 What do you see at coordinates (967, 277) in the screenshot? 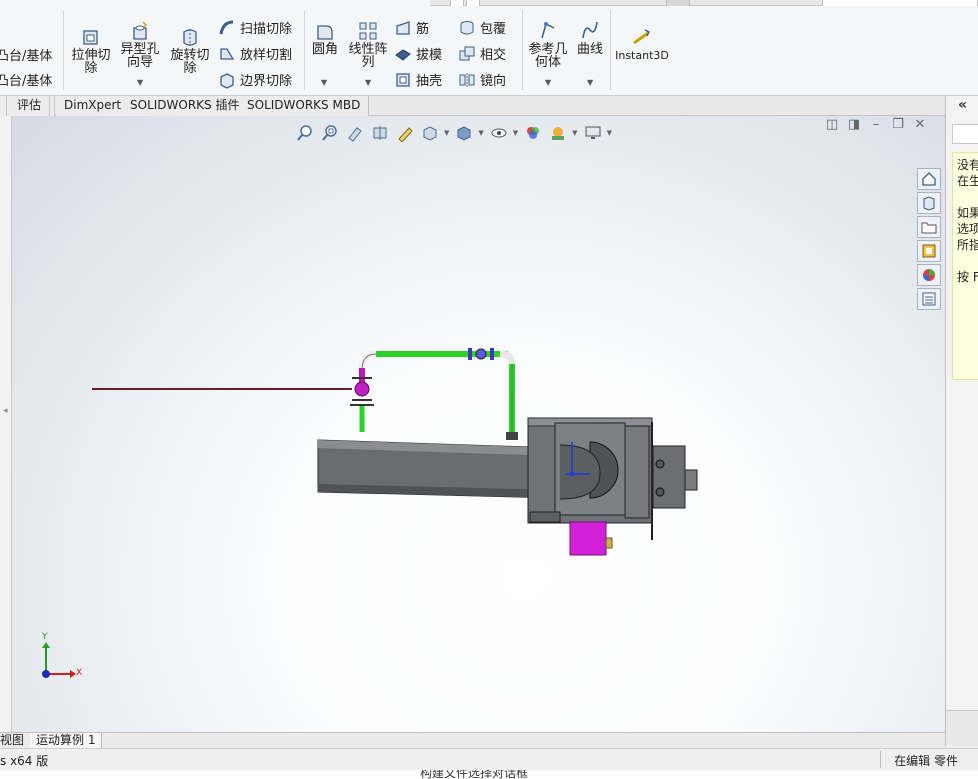
I see `message-line: 按 F` at bounding box center [967, 277].